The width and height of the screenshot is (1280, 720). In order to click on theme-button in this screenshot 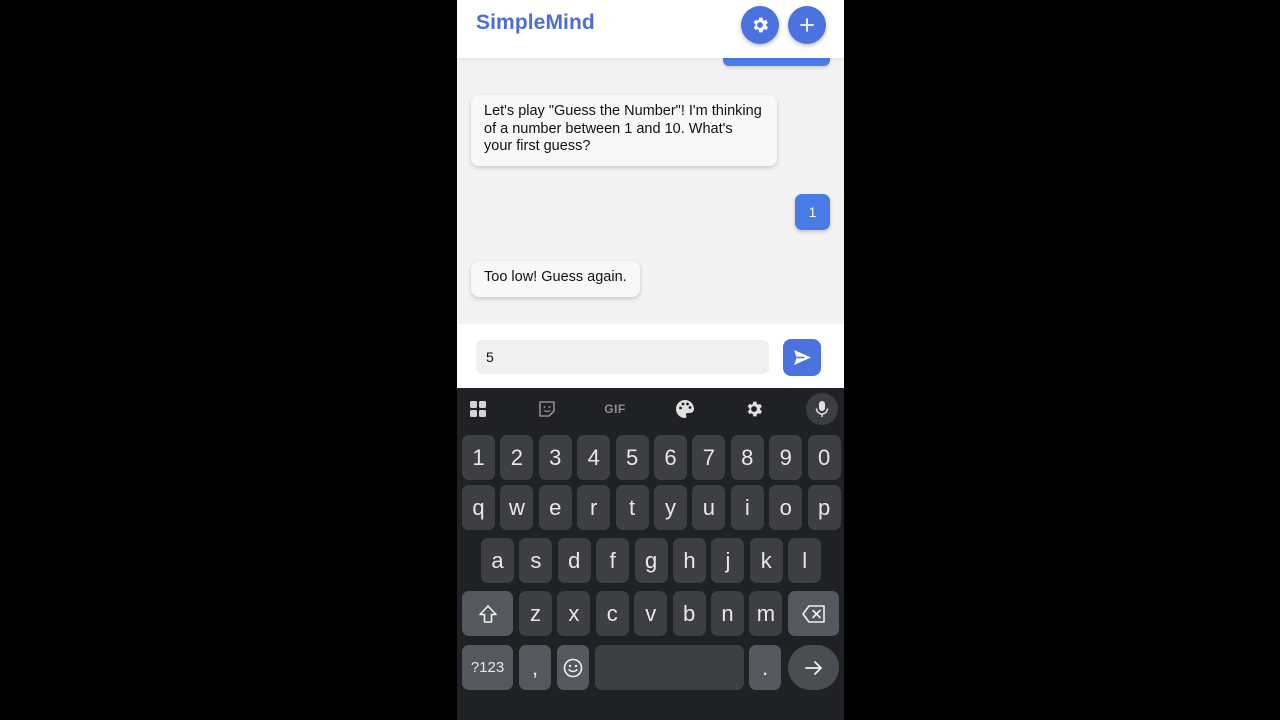, I will do `click(685, 409)`.